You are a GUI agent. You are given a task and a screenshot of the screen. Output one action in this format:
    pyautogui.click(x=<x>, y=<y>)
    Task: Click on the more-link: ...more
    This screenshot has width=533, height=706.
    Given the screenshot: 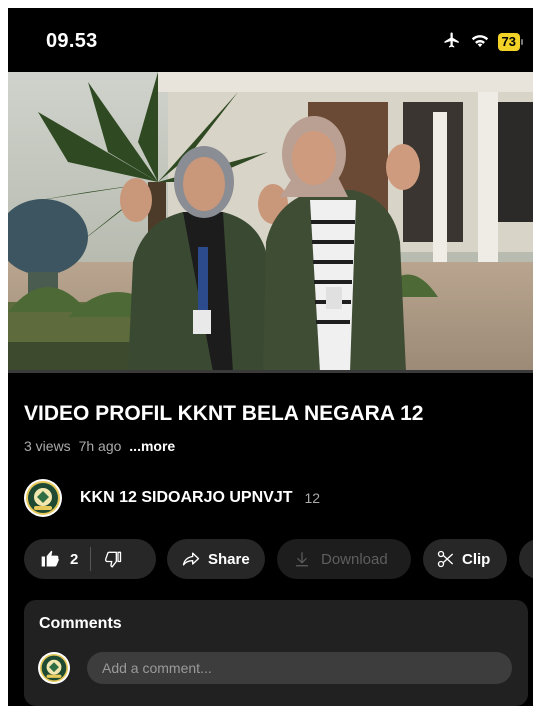 What is the action you would take?
    pyautogui.click(x=152, y=446)
    